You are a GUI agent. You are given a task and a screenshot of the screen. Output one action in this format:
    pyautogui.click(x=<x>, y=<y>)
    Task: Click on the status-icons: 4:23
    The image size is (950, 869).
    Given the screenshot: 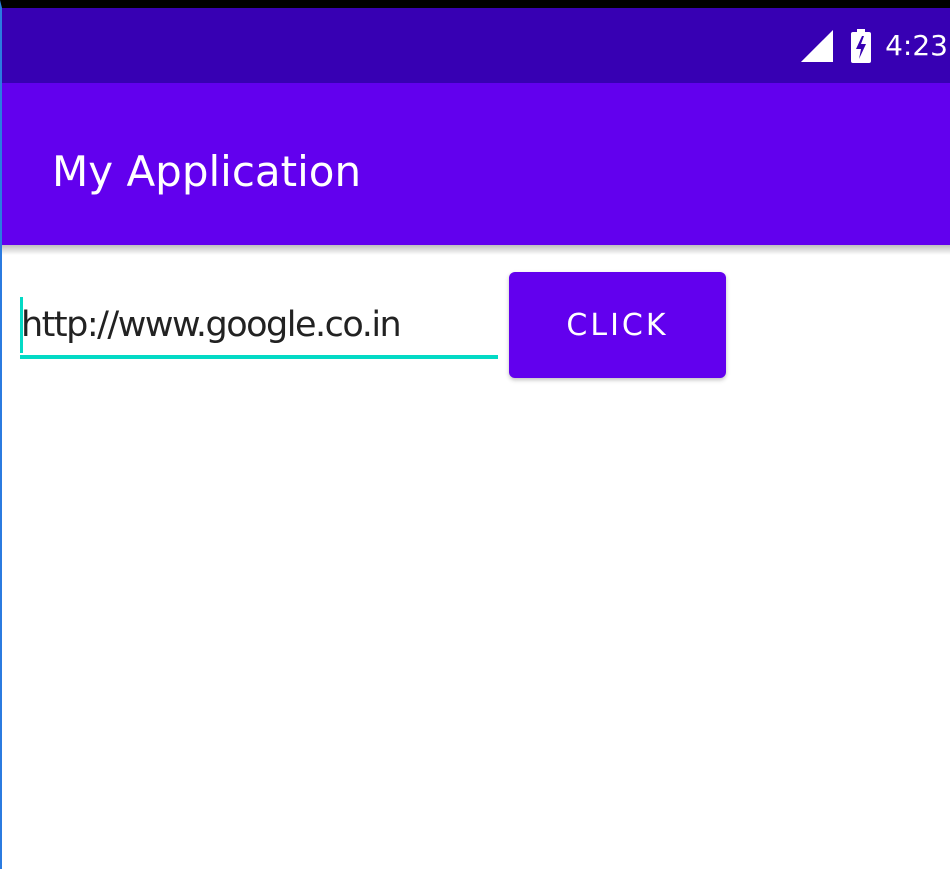 What is the action you would take?
    pyautogui.click(x=874, y=45)
    